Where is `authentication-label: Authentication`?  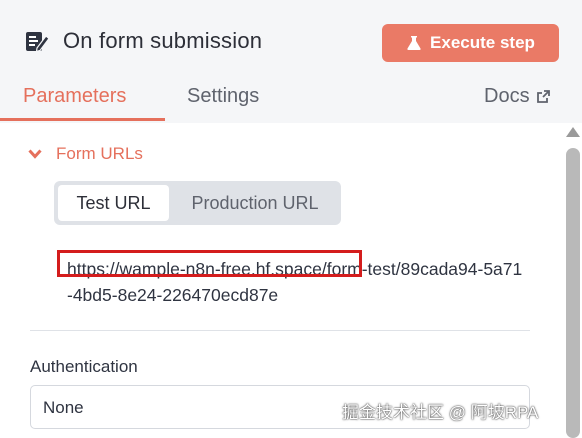
authentication-label: Authentication is located at coordinates (84, 366).